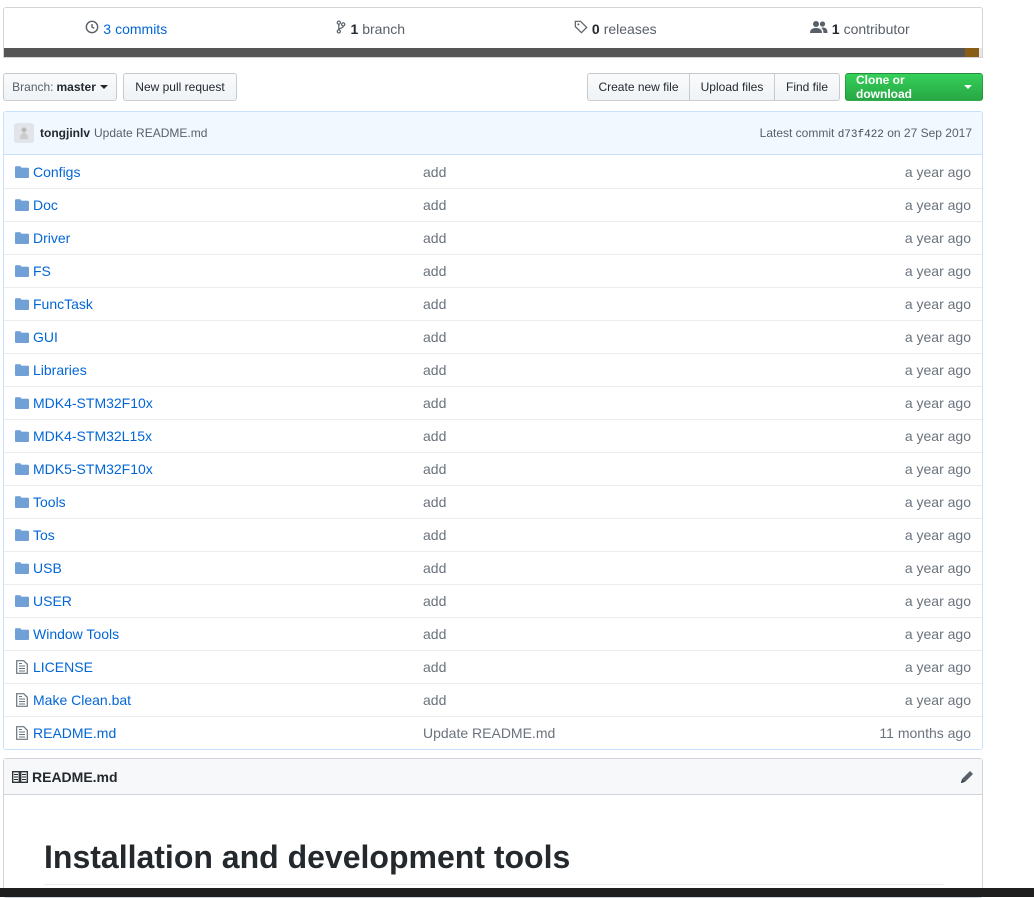  Describe the element at coordinates (494, 862) in the screenshot. I see `readme-heading: Installation and development tools` at that location.